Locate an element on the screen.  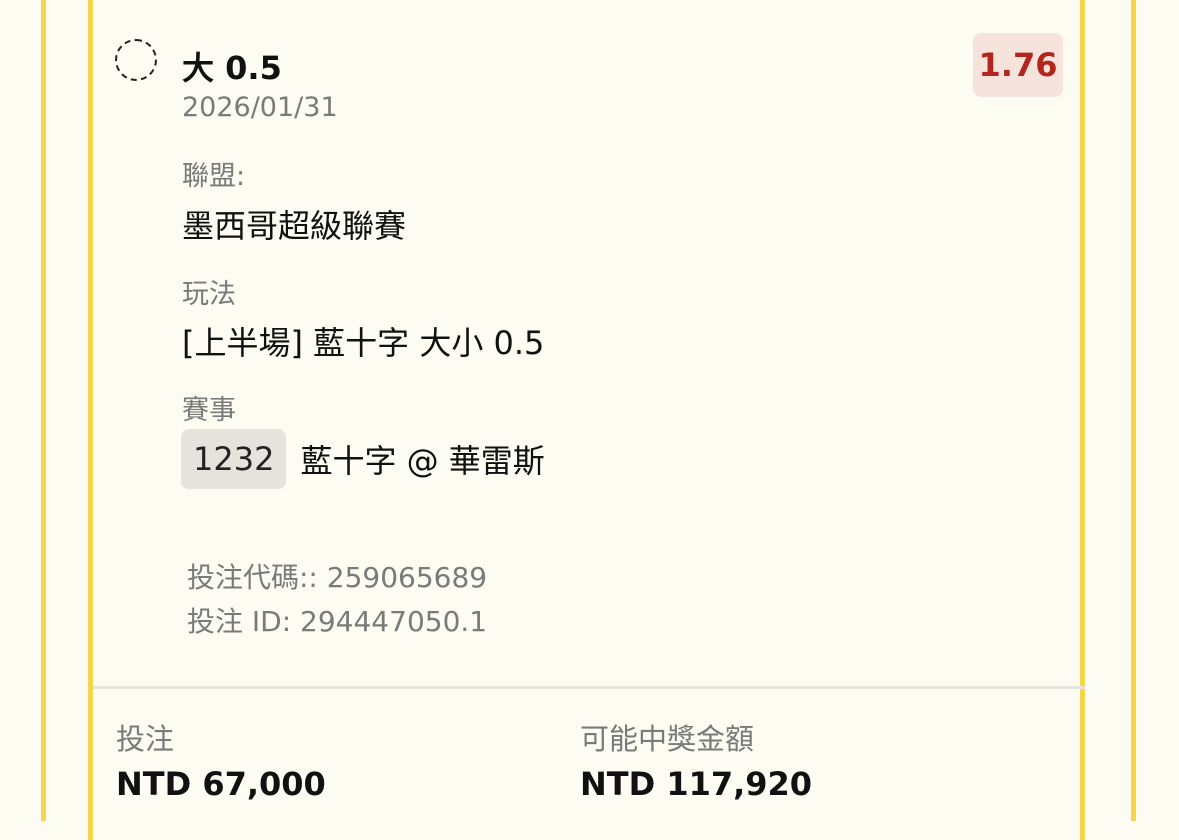
pending-status-icon is located at coordinates (136, 60).